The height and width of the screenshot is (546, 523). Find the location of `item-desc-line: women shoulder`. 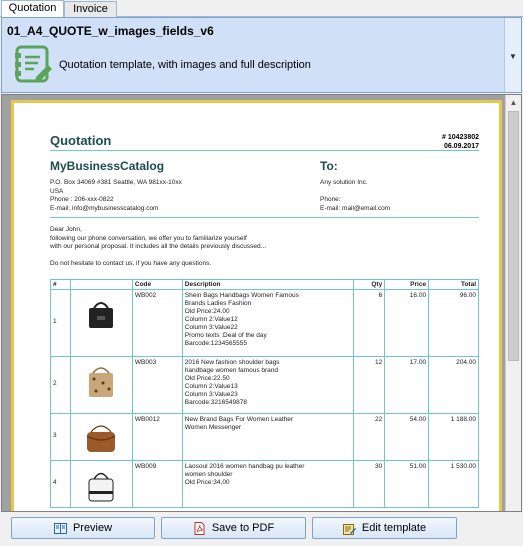

item-desc-line: women shoulder is located at coordinates (208, 474).